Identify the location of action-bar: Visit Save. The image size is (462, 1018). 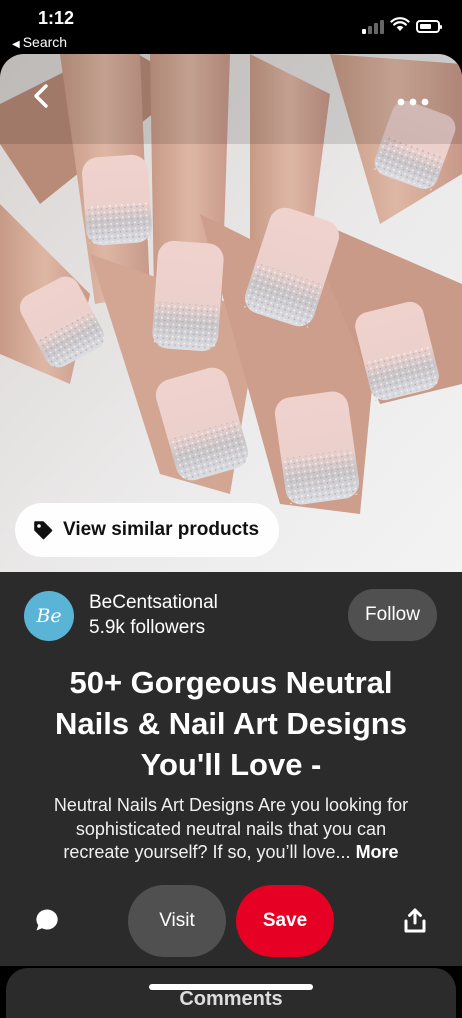
(231, 922).